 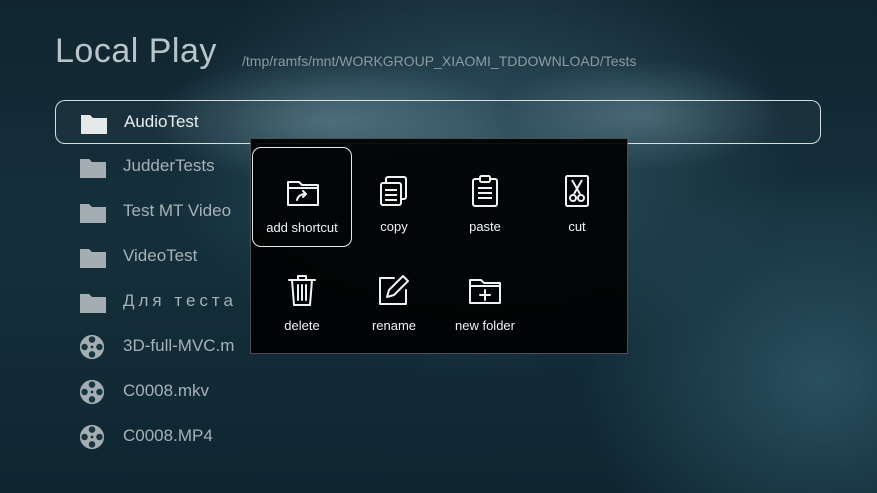 What do you see at coordinates (393, 191) in the screenshot?
I see `copy-icon` at bounding box center [393, 191].